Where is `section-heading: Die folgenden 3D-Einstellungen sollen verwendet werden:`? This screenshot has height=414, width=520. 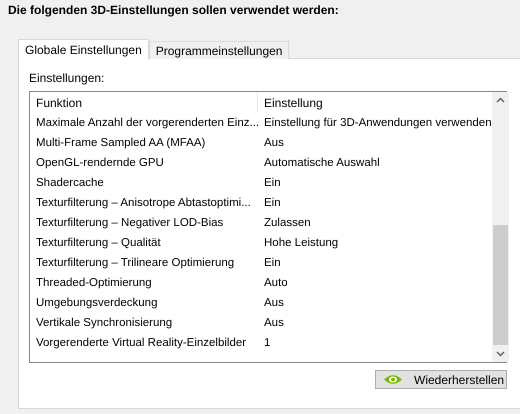
section-heading: Die folgenden 3D-Einstellungen sollen verwendet werden: is located at coordinates (174, 11).